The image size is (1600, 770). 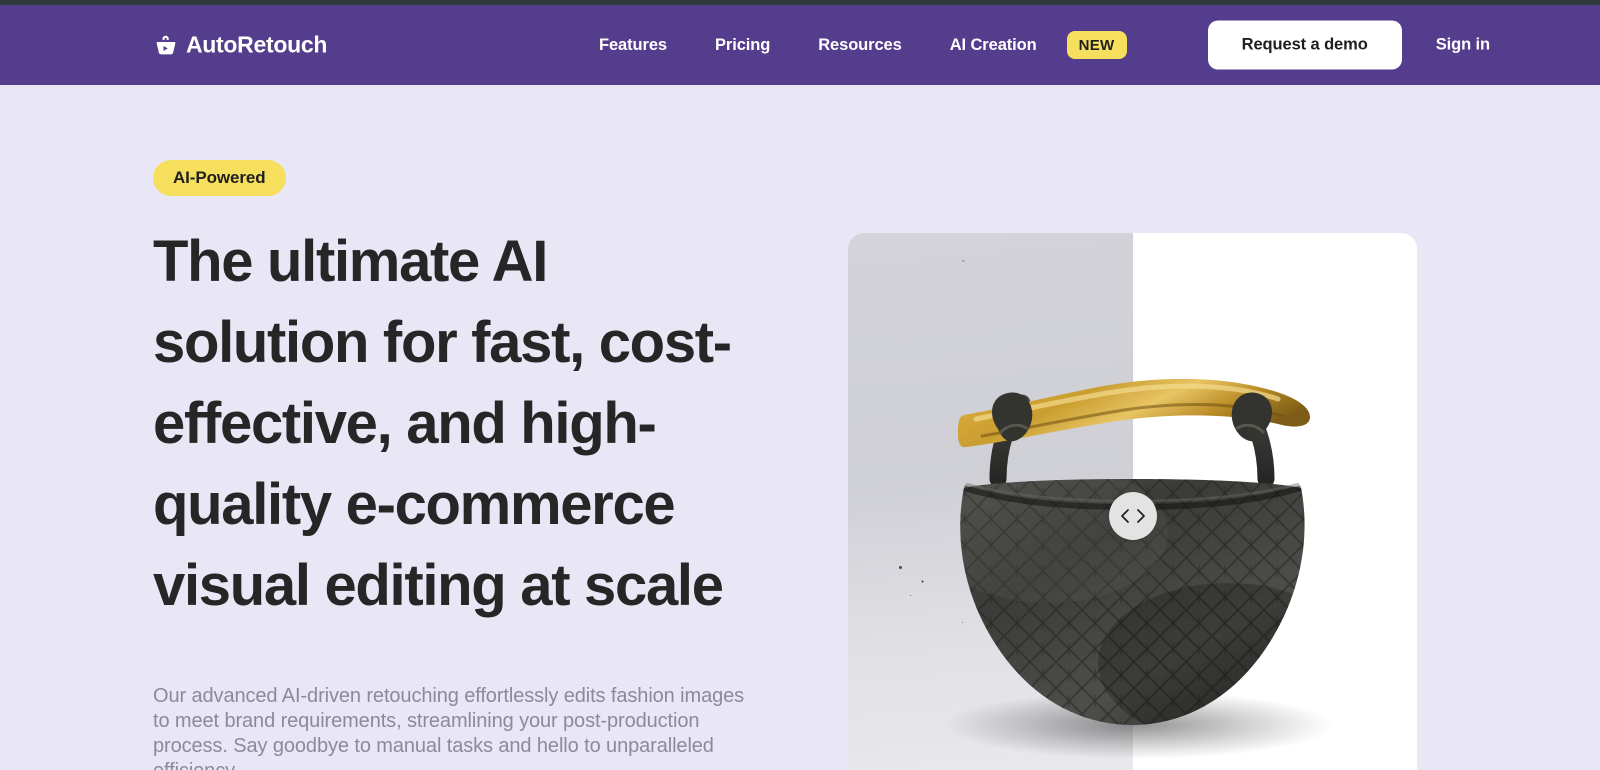 What do you see at coordinates (993, 45) in the screenshot?
I see `nav-item-ai-creation: AI Creation` at bounding box center [993, 45].